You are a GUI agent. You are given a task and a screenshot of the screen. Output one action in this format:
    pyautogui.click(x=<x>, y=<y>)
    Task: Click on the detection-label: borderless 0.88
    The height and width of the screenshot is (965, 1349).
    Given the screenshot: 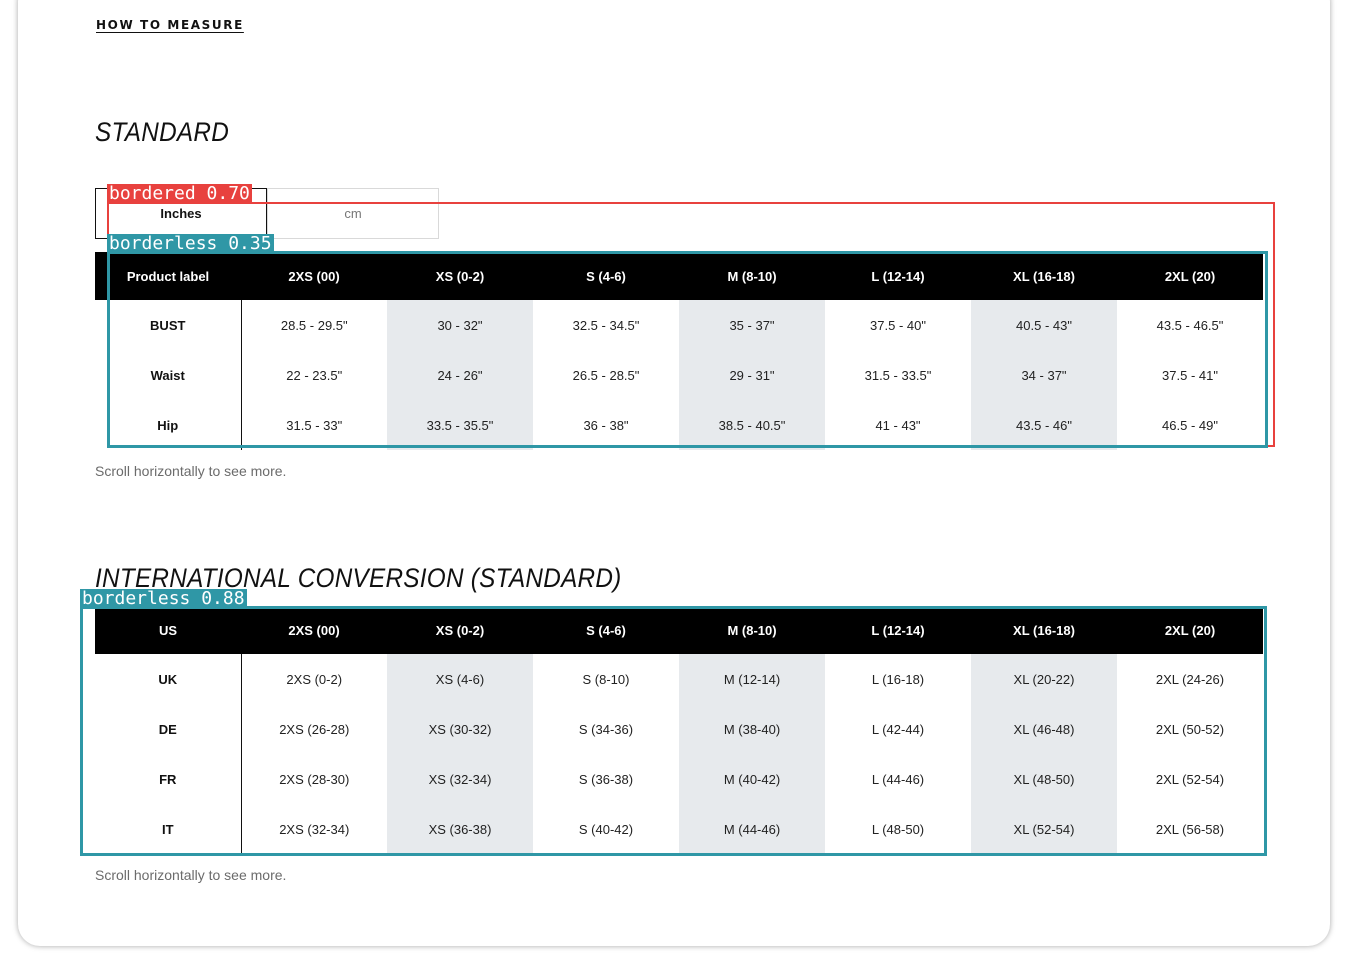 What is the action you would take?
    pyautogui.click(x=163, y=598)
    